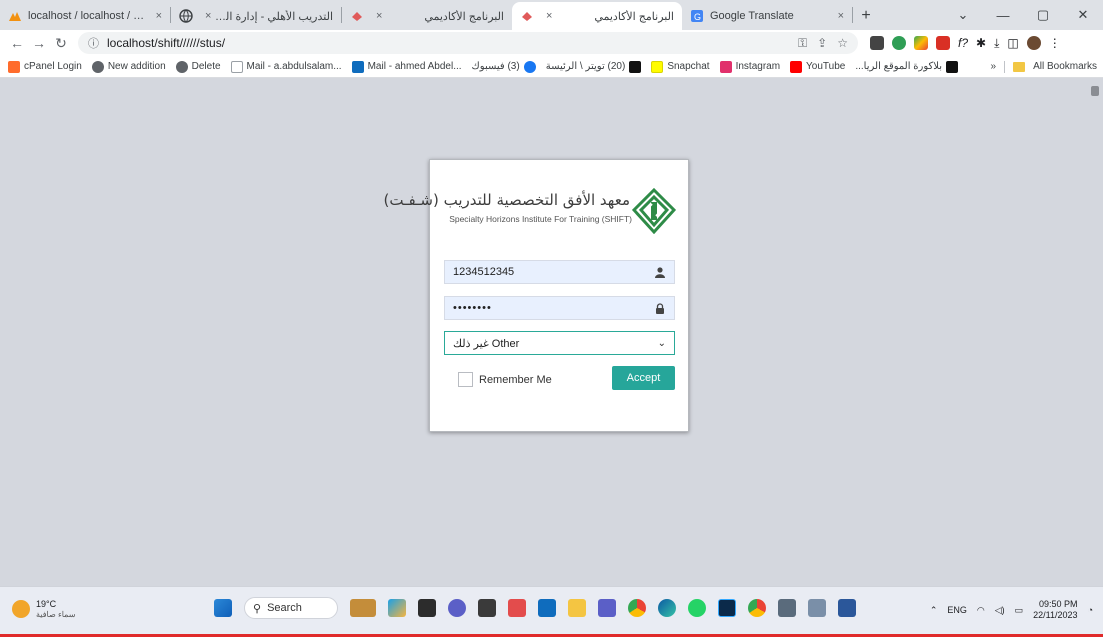 Image resolution: width=1103 pixels, height=637 pixels. Describe the element at coordinates (943, 43) in the screenshot. I see `pdf-icon` at that location.